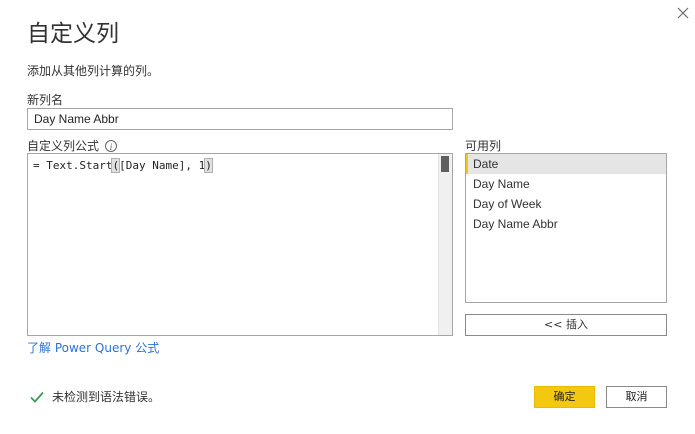  I want to click on formula-label: 自定义列公式, so click(63, 146).